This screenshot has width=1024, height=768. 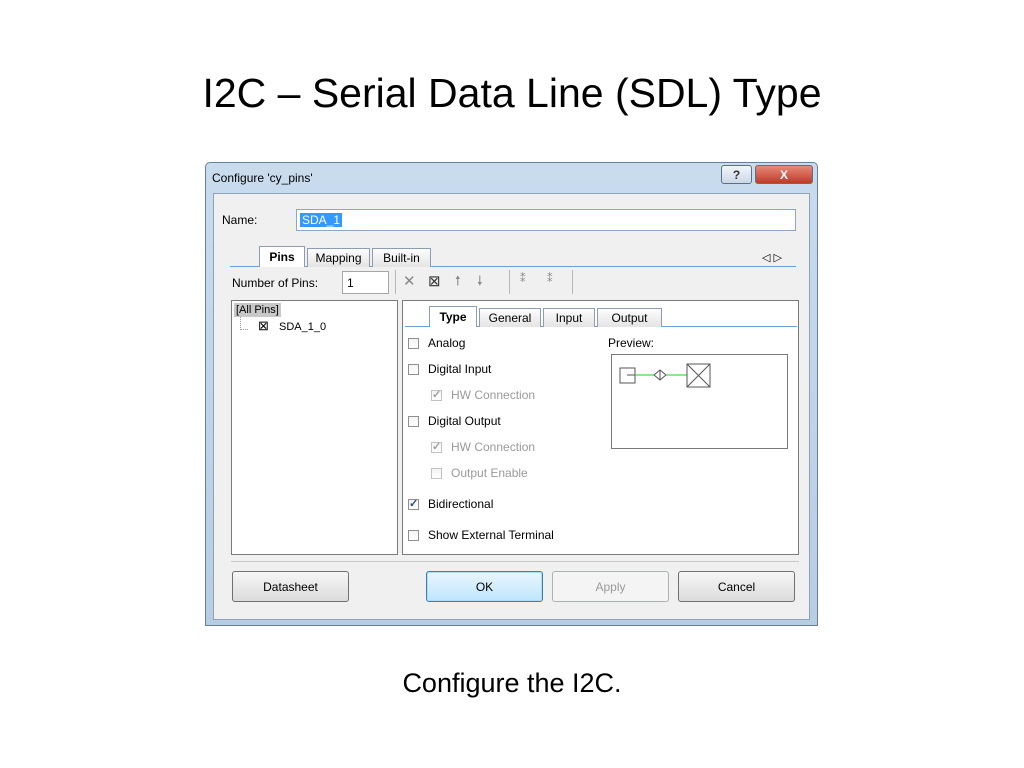 I want to click on bidirectional-label: Bidirectional, so click(x=461, y=504).